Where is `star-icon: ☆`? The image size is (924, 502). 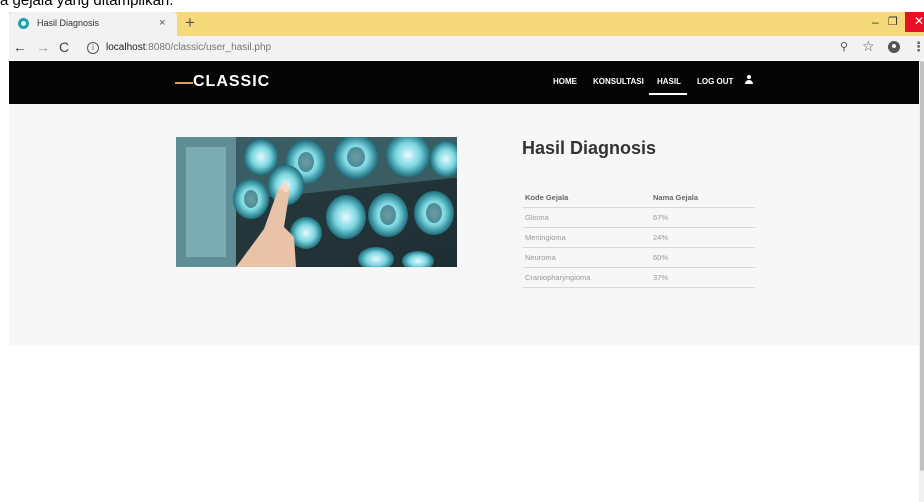
star-icon: ☆ is located at coordinates (868, 46).